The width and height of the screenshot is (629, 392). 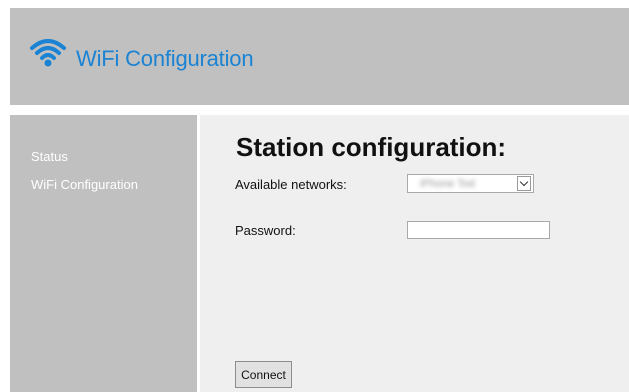 I want to click on network-select: iPhone Tod, so click(x=470, y=183).